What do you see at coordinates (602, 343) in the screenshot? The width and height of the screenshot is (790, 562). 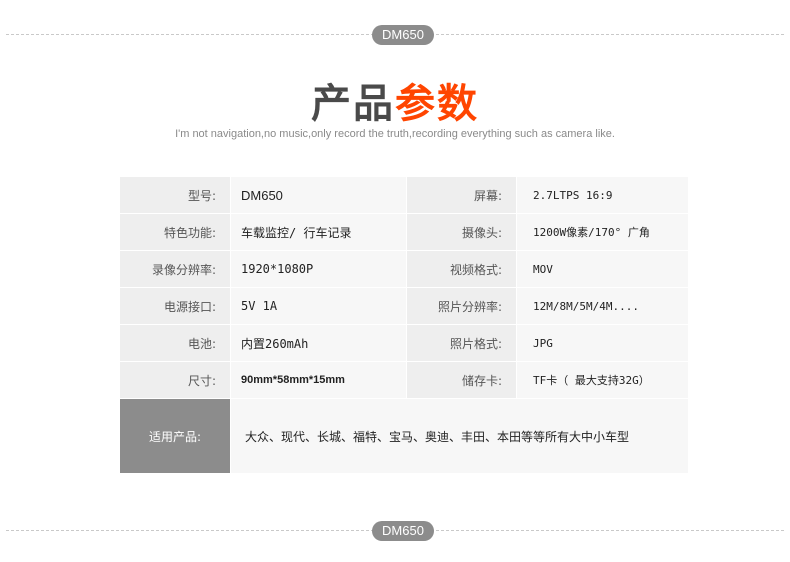 I see `spec-value: JPG` at bounding box center [602, 343].